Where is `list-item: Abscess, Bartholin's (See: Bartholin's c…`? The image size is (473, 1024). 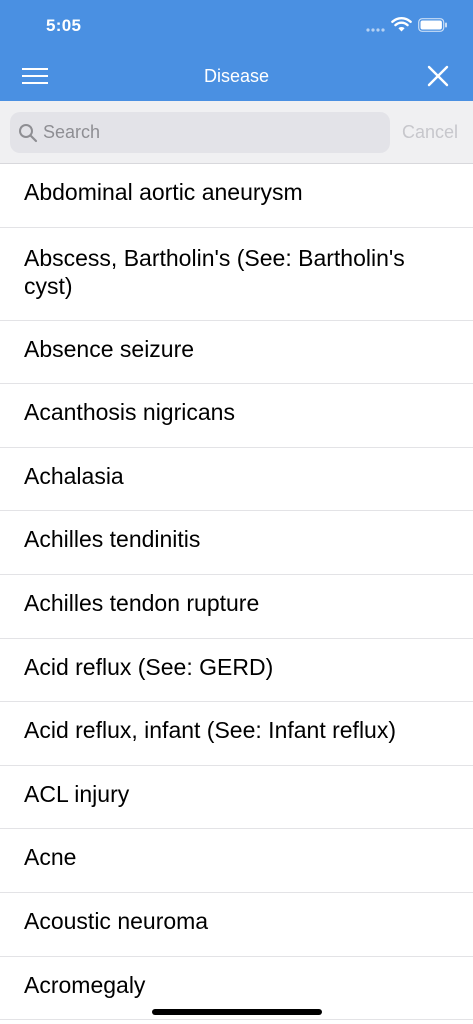 list-item: Abscess, Bartholin's (See: Bartholin's c… is located at coordinates (236, 274).